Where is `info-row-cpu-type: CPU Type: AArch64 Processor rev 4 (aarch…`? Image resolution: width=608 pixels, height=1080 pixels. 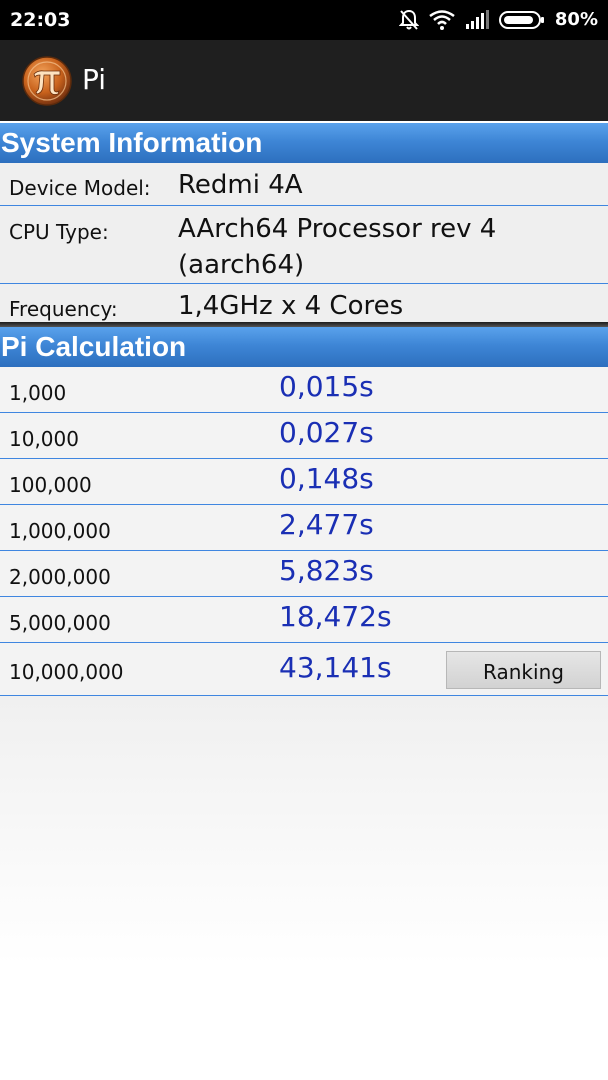
info-row-cpu-type: CPU Type: AArch64 Processor rev 4 (aarch… is located at coordinates (304, 245).